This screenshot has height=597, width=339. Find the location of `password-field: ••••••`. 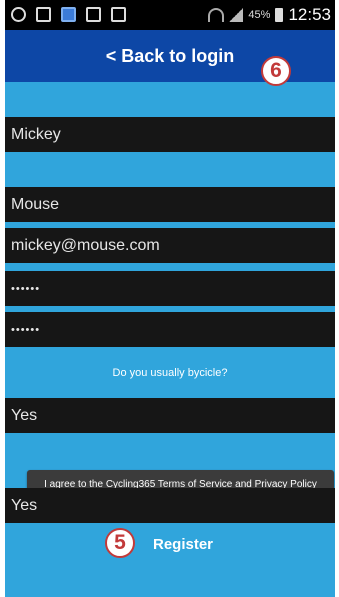

password-field: •••••• is located at coordinates (170, 288).